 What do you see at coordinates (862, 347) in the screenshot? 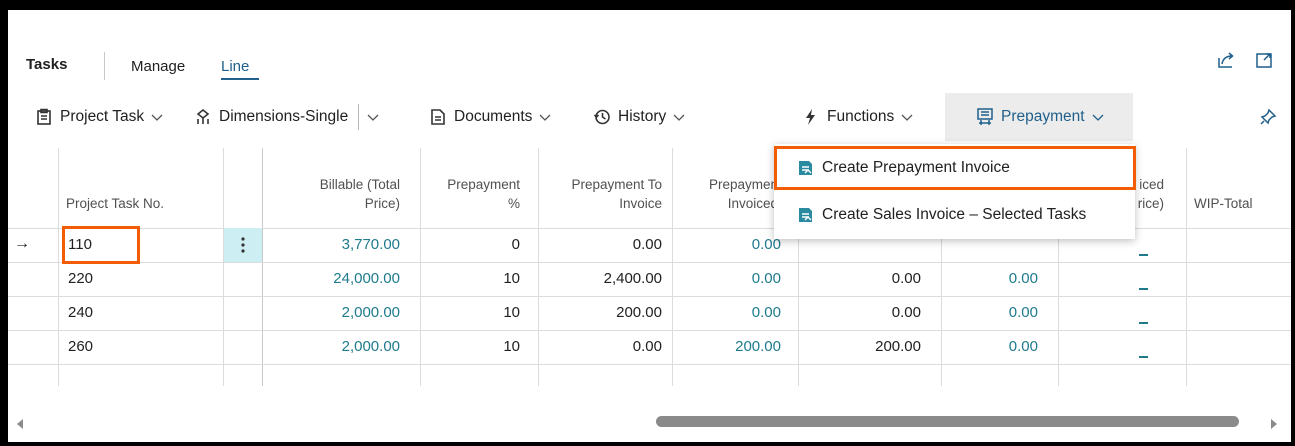
I see `cell-col6: 200.00` at bounding box center [862, 347].